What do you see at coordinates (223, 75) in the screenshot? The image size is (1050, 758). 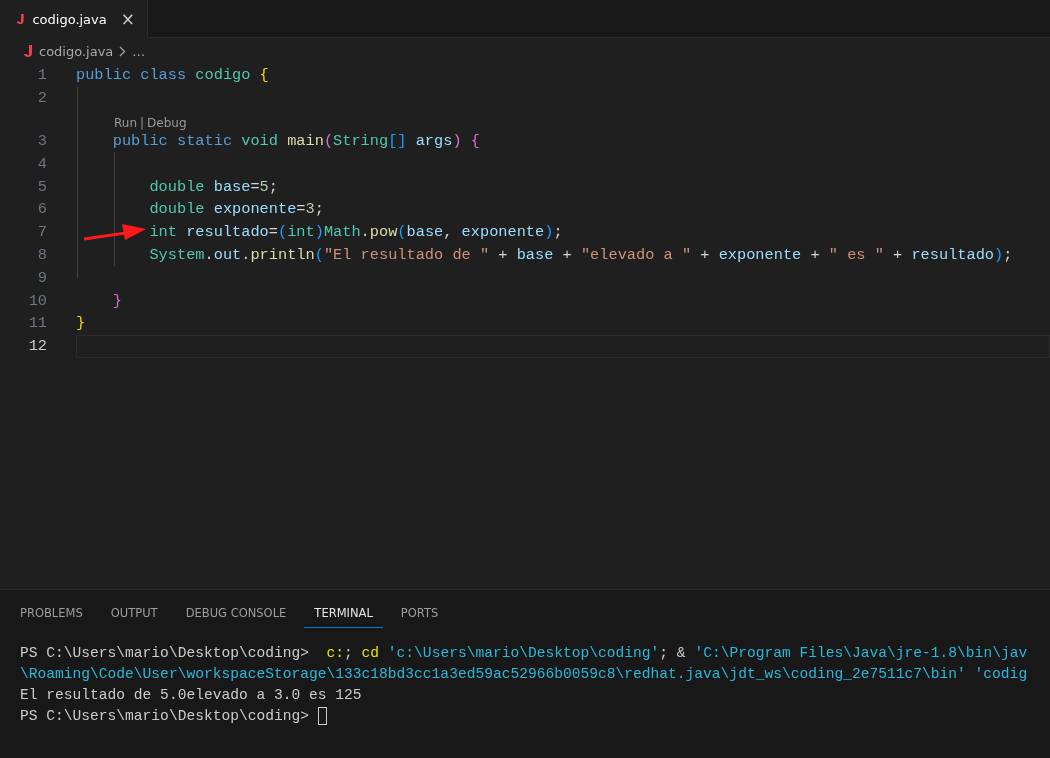 I see `type-name: codigo` at bounding box center [223, 75].